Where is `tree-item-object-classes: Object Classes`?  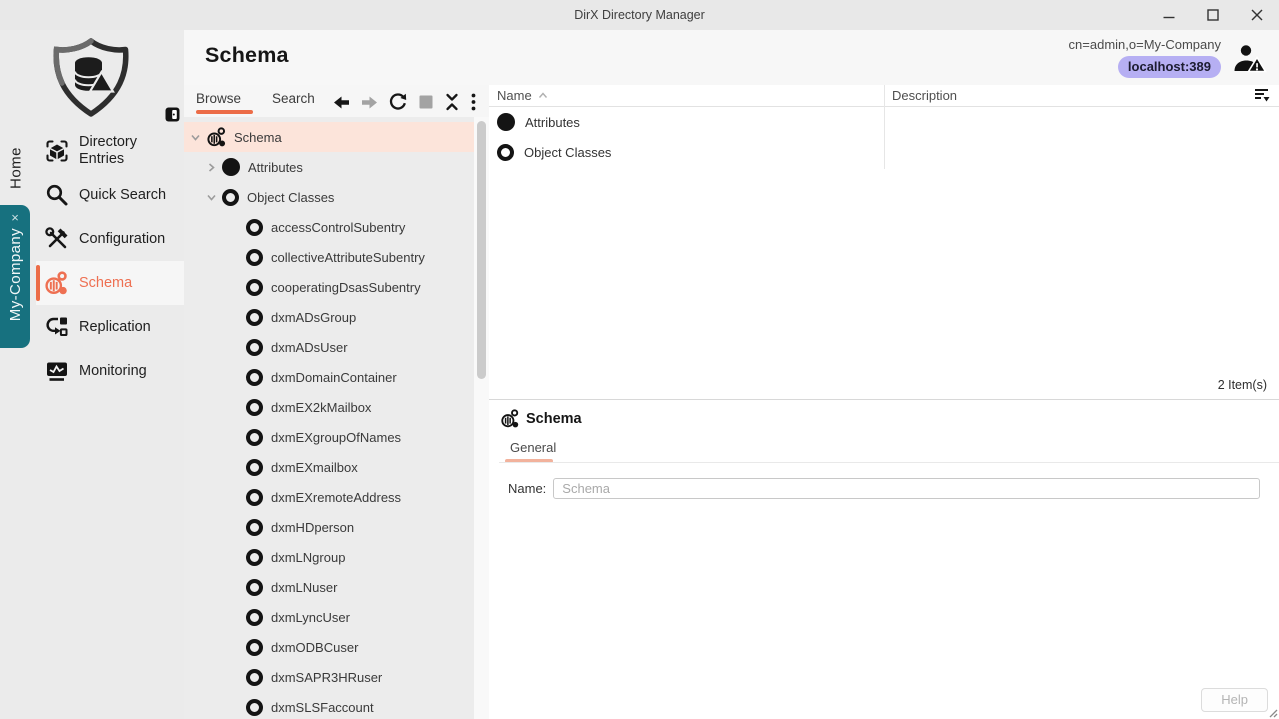
tree-item-object-classes: Object Classes is located at coordinates (329, 197).